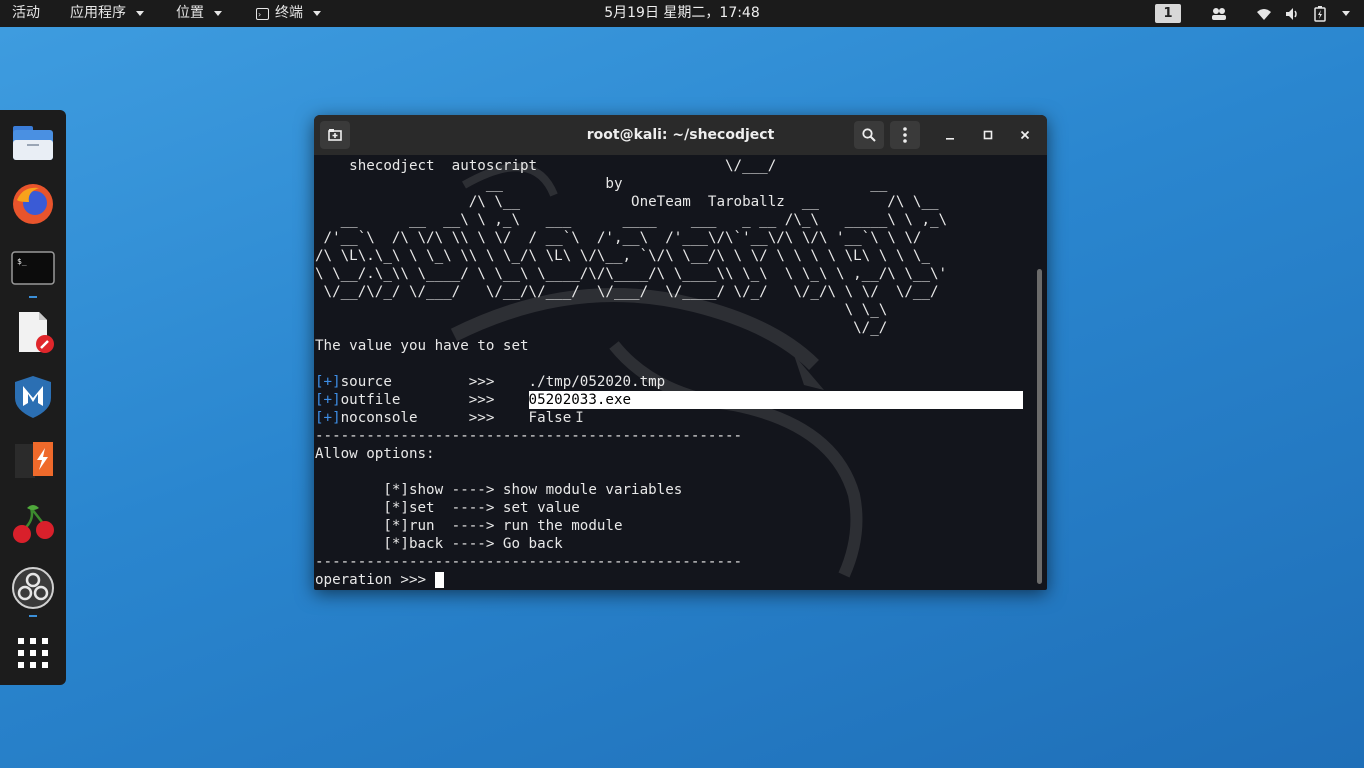 This screenshot has width=1364, height=768. What do you see at coordinates (1264, 14) in the screenshot?
I see `wifi-icon` at bounding box center [1264, 14].